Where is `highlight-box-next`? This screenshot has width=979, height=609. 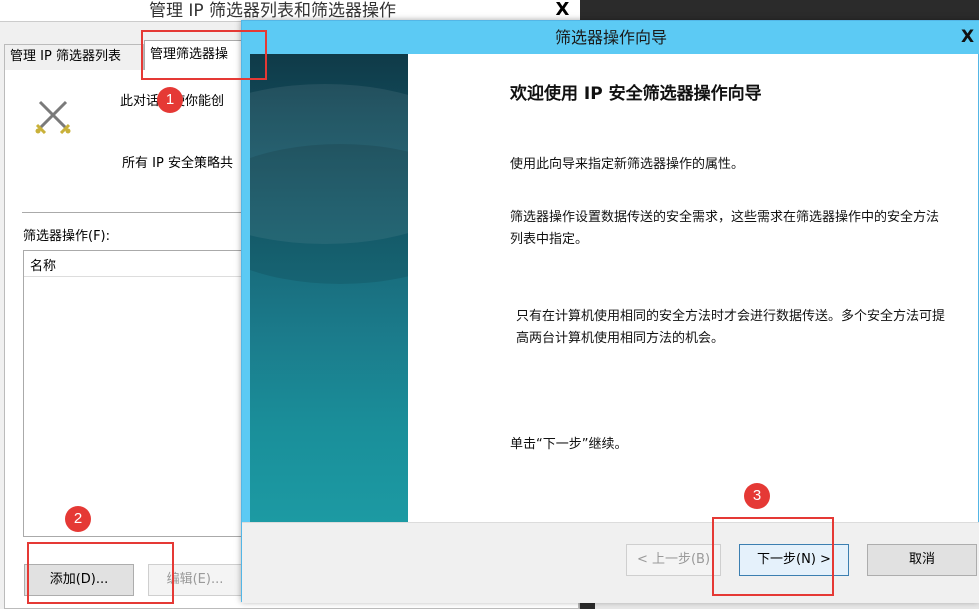 highlight-box-next is located at coordinates (773, 556).